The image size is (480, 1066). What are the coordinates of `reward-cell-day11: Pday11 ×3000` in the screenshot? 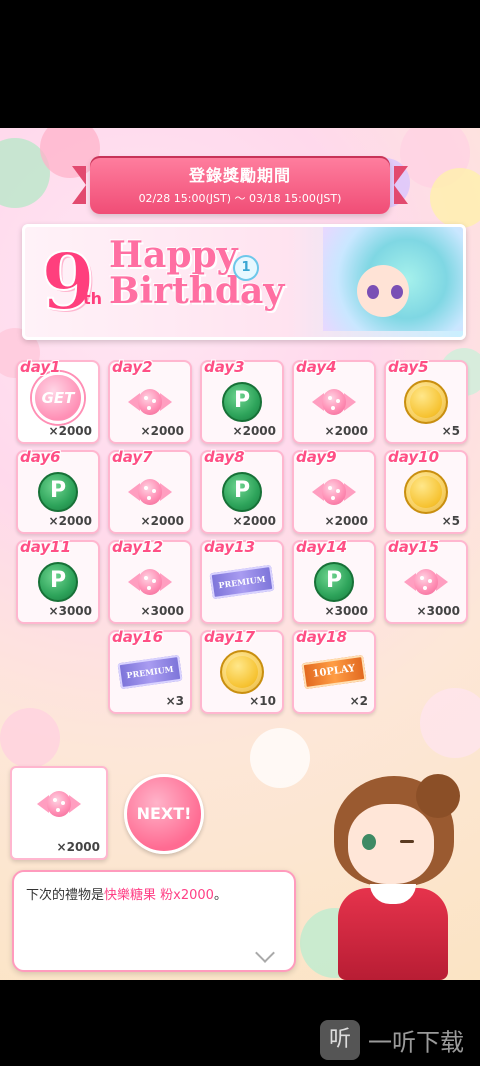 It's located at (58, 581).